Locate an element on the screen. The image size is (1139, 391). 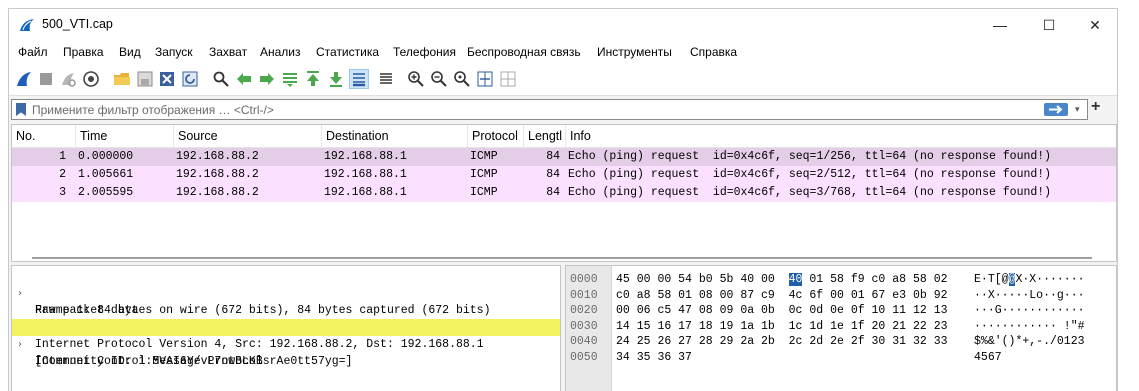
hex-byte: 54 is located at coordinates (685, 279).